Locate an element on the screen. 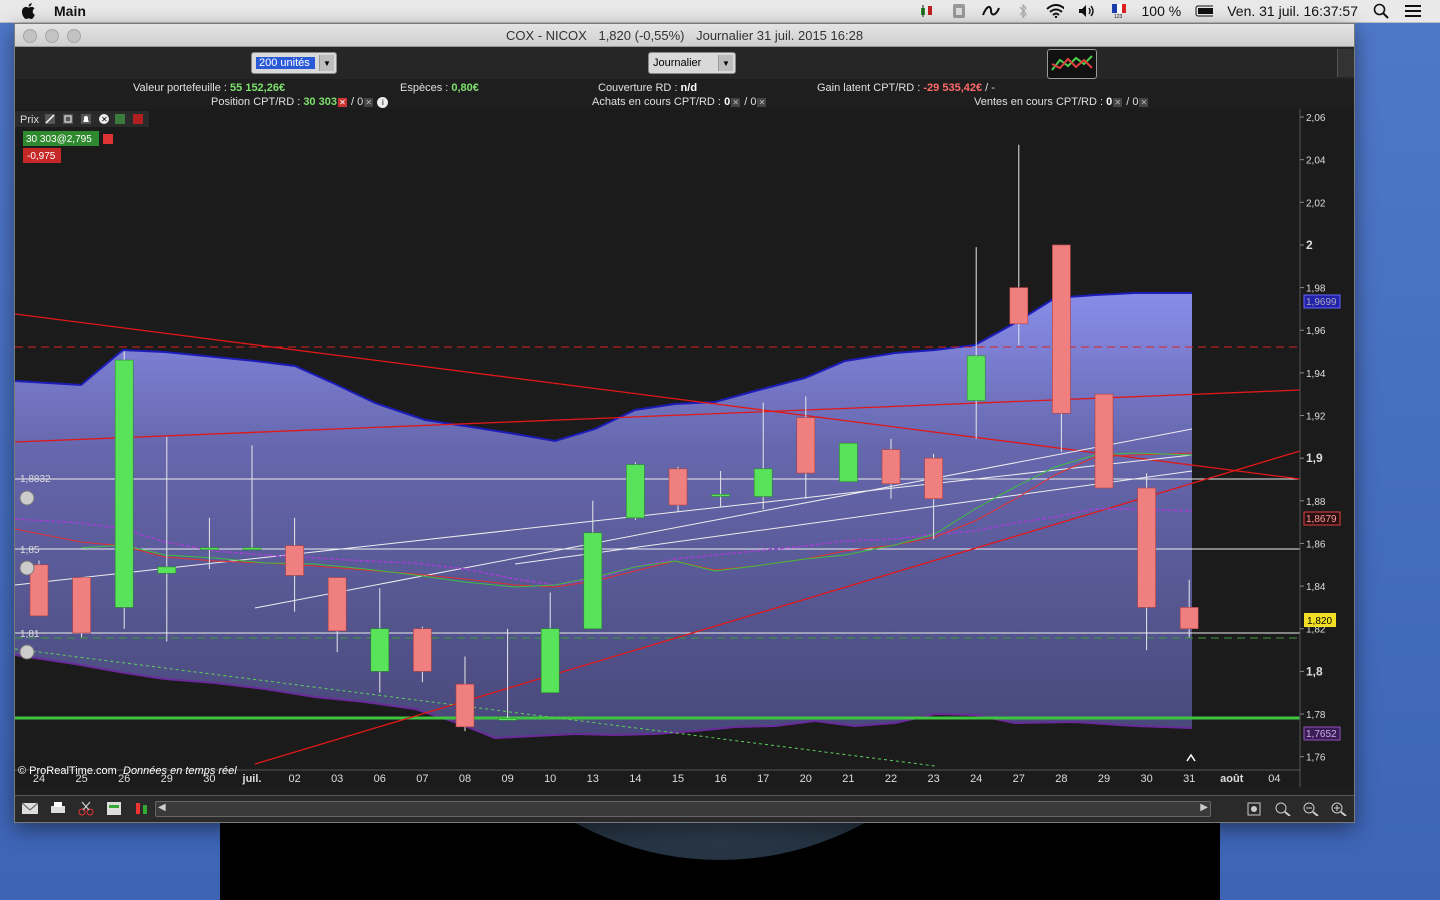  bell-icon is located at coordinates (86, 119).